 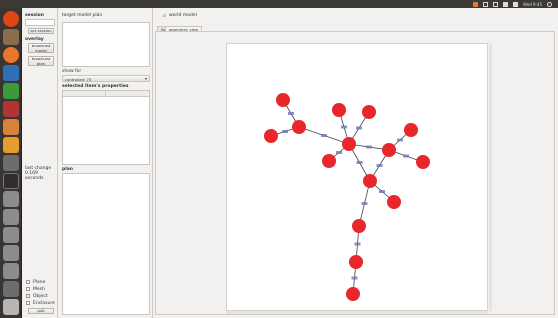 I want to click on software-center-icon, so click(x=11, y=127).